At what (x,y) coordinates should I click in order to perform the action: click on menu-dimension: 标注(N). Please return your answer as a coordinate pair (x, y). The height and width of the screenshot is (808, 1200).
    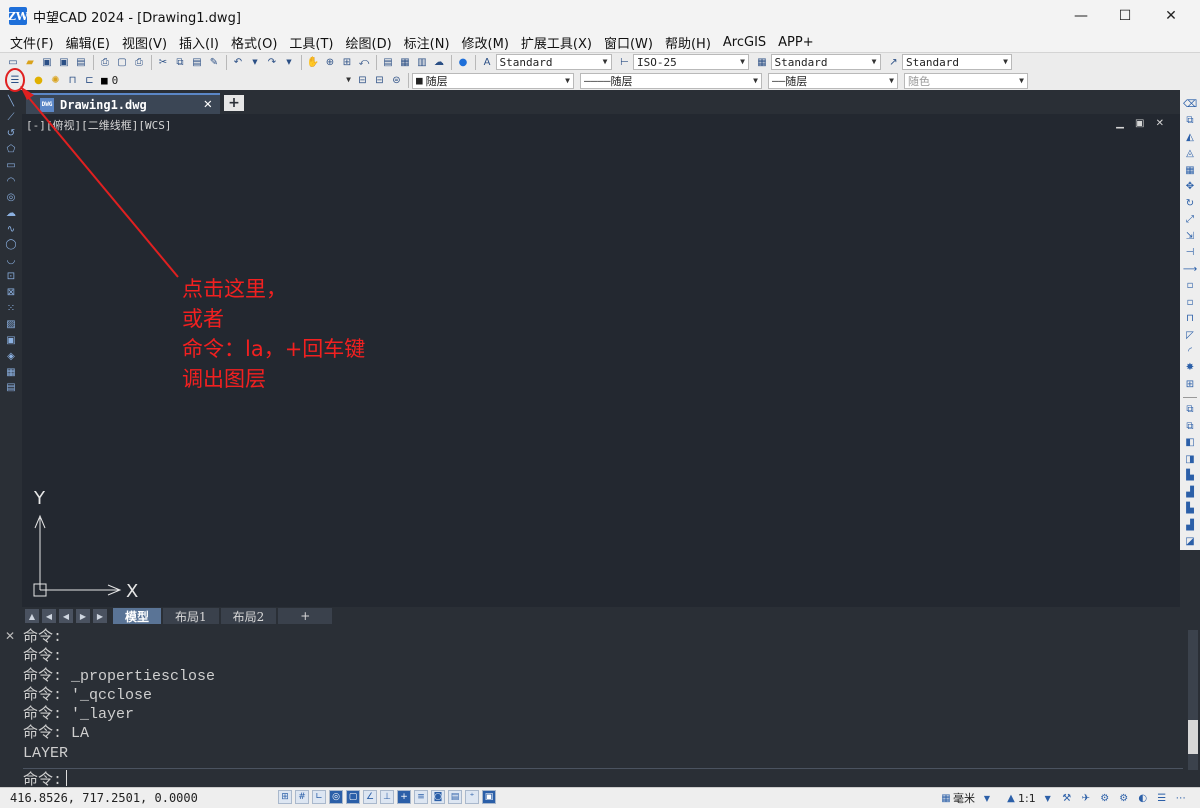
    Looking at the image, I should click on (427, 42).